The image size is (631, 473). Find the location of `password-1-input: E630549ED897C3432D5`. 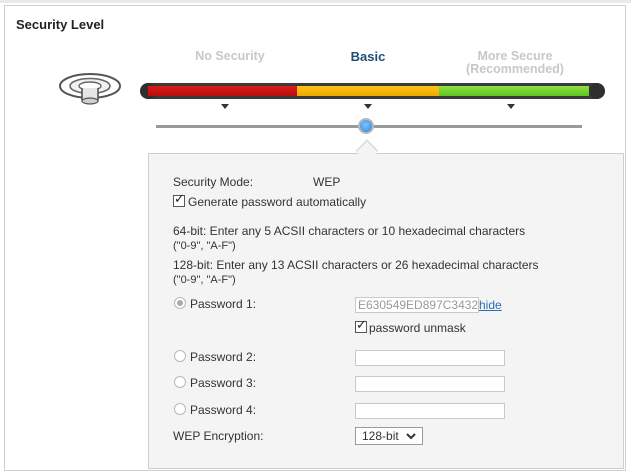

password-1-input: E630549ED897C3432D5 is located at coordinates (417, 305).